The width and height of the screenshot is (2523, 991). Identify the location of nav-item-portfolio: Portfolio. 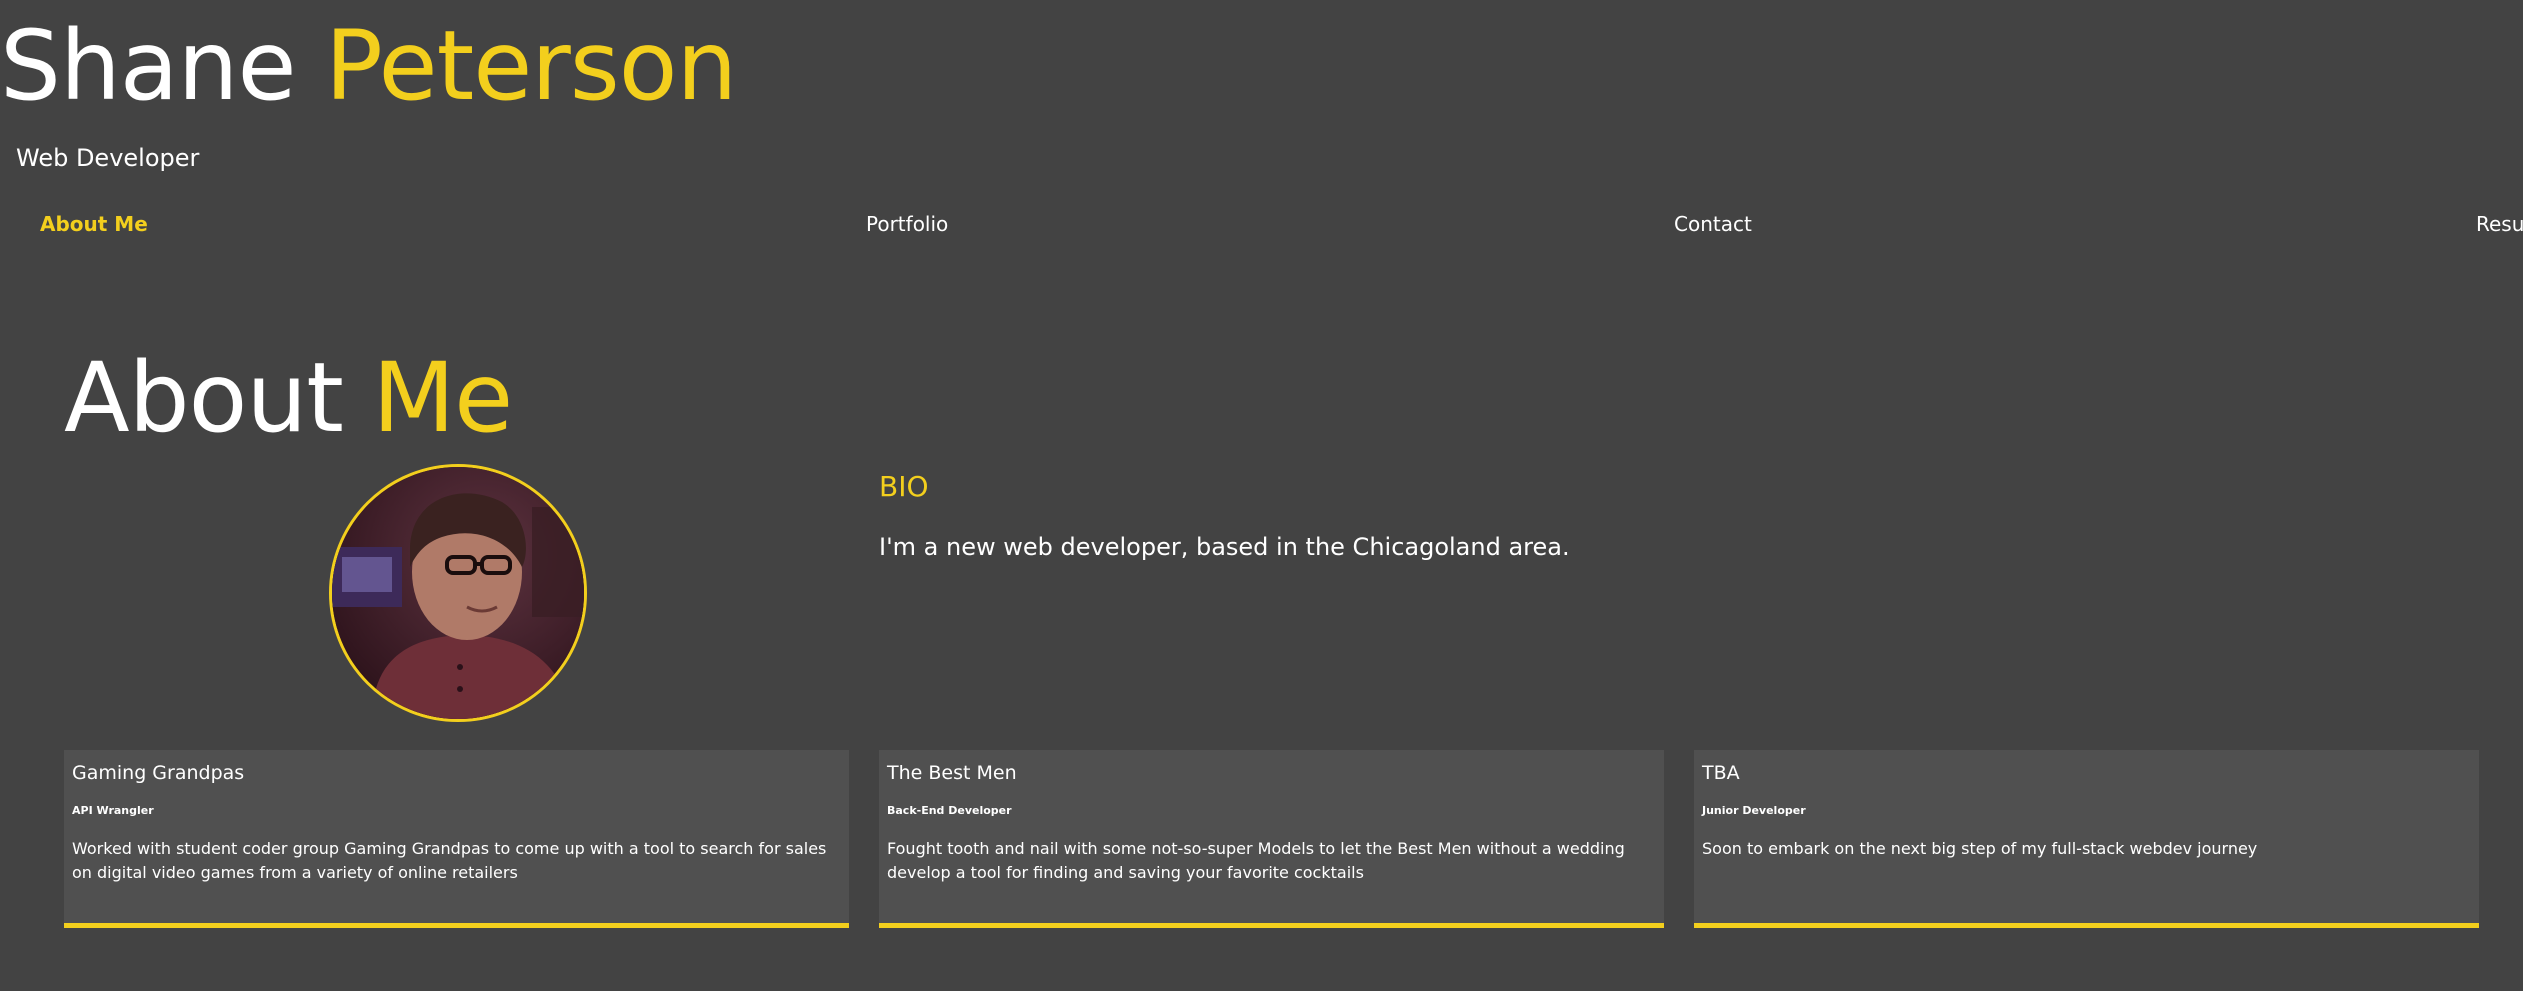
(907, 224).